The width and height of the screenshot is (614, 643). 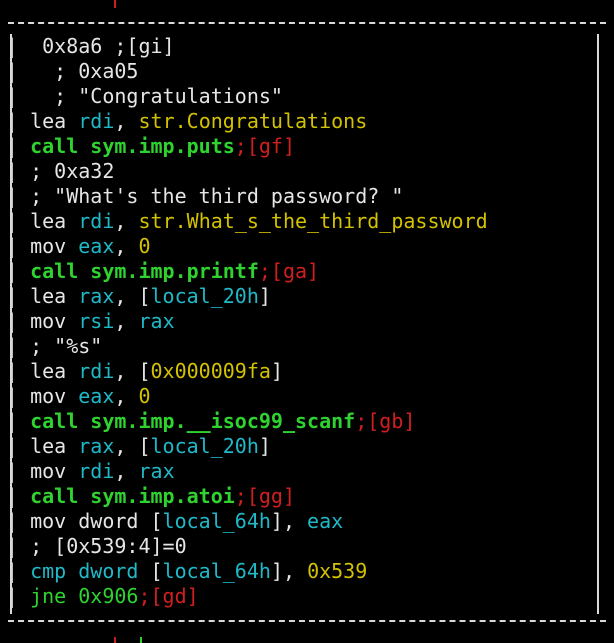 What do you see at coordinates (598, 324) in the screenshot?
I see `block-right-border` at bounding box center [598, 324].